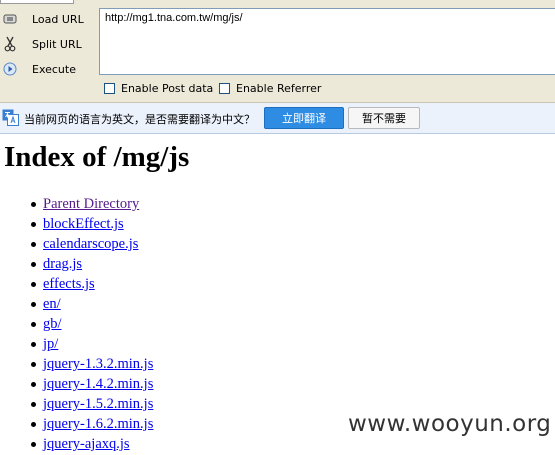  I want to click on translate-bar: 当前网页的语言为英文，是否需要翻译为中文？ 立即翻译 暂不需要, so click(277, 118).